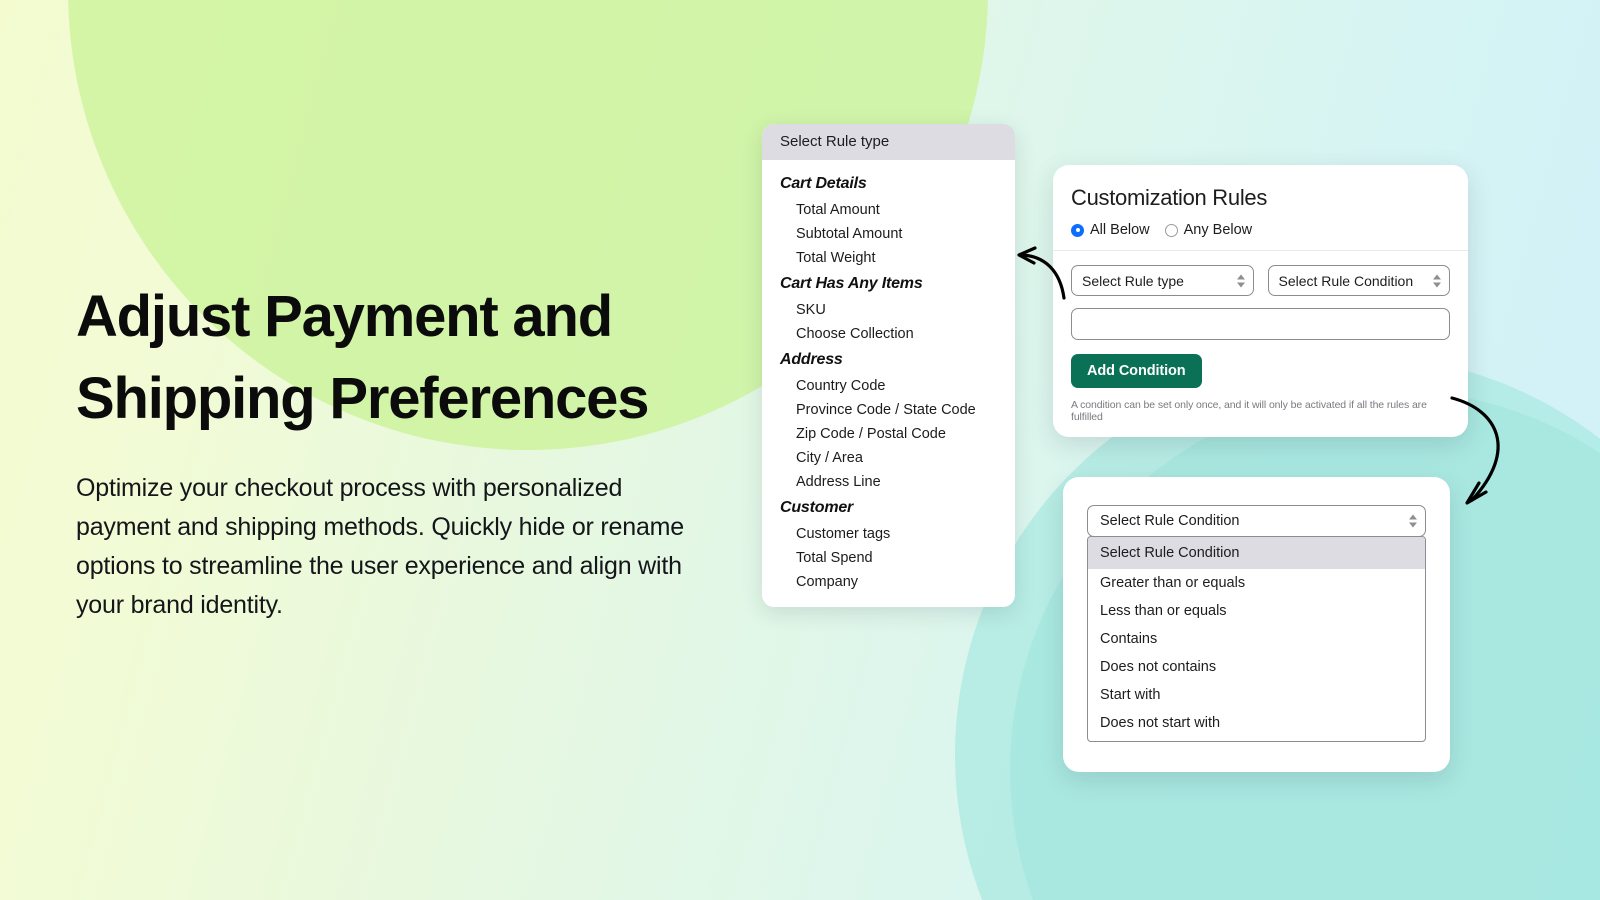 Image resolution: width=1600 pixels, height=900 pixels. What do you see at coordinates (888, 210) in the screenshot?
I see `option-total-amount: Total Amount` at bounding box center [888, 210].